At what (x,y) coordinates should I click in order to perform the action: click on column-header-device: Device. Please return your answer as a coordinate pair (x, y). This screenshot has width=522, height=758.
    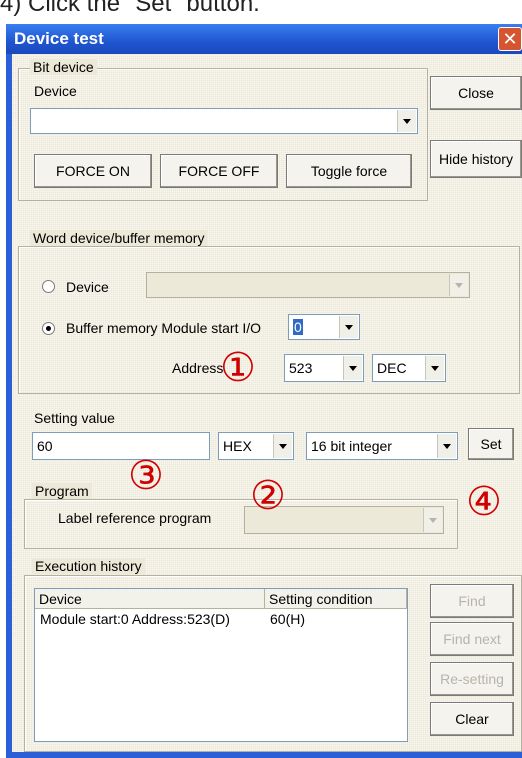
    Looking at the image, I should click on (150, 599).